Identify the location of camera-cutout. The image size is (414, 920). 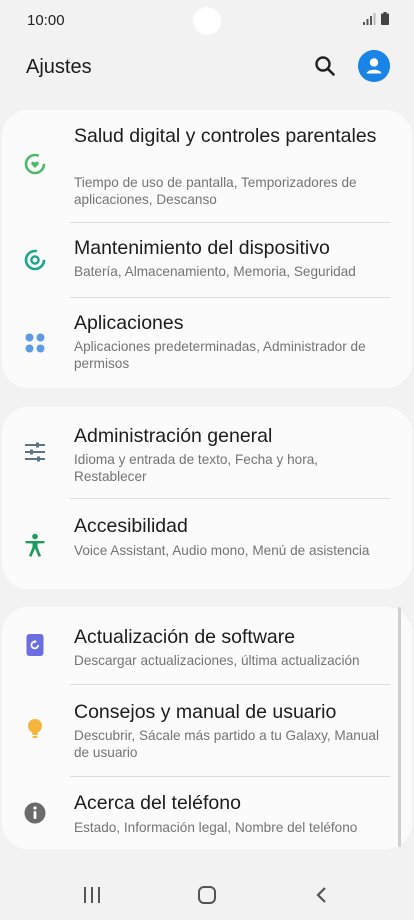
(207, 21).